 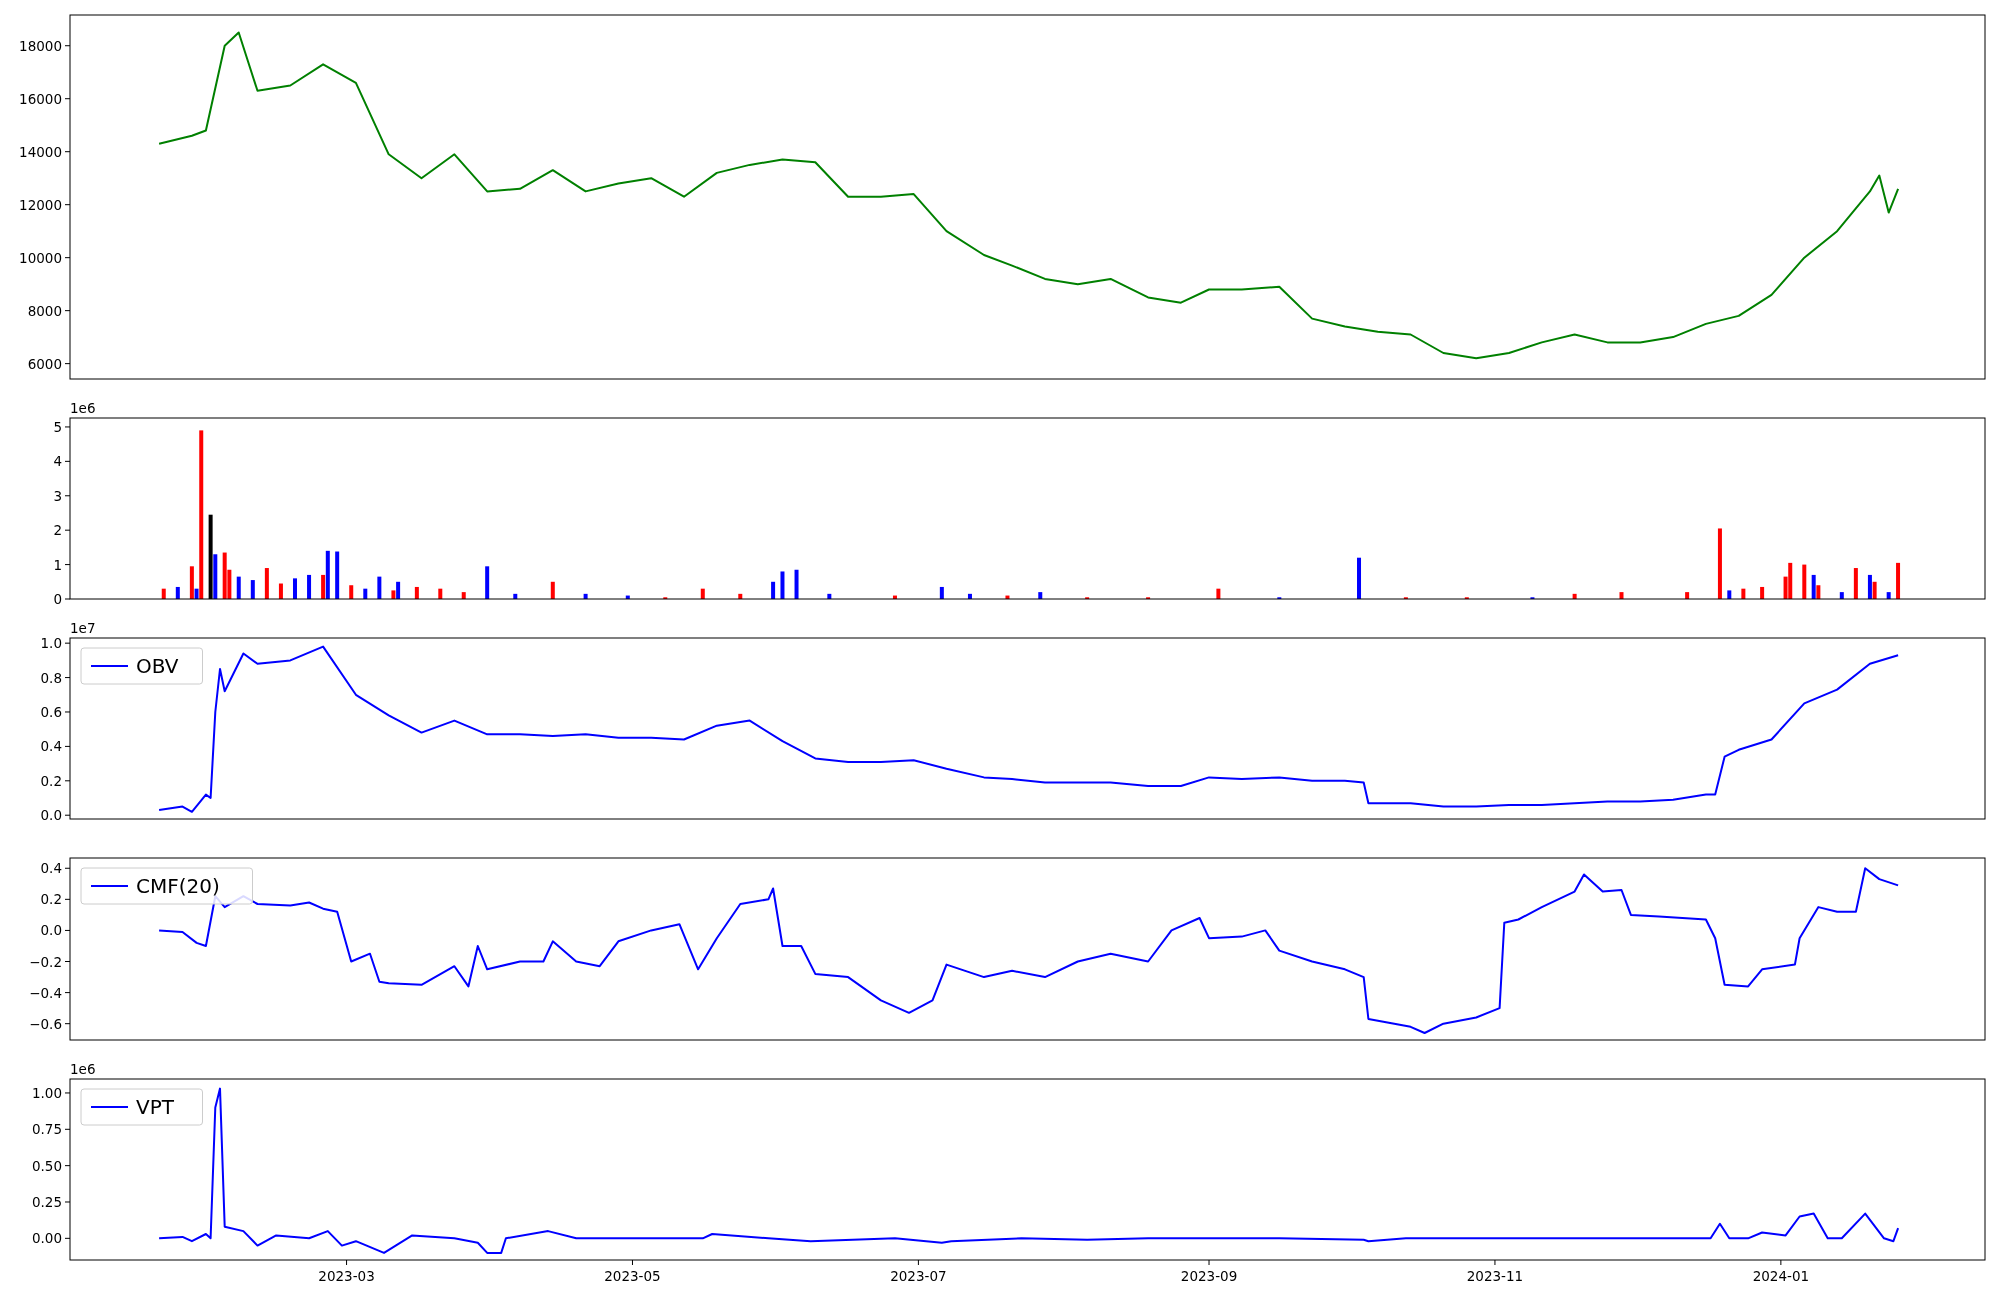 I want to click on axis-offset-label: 1e7, so click(x=83, y=628).